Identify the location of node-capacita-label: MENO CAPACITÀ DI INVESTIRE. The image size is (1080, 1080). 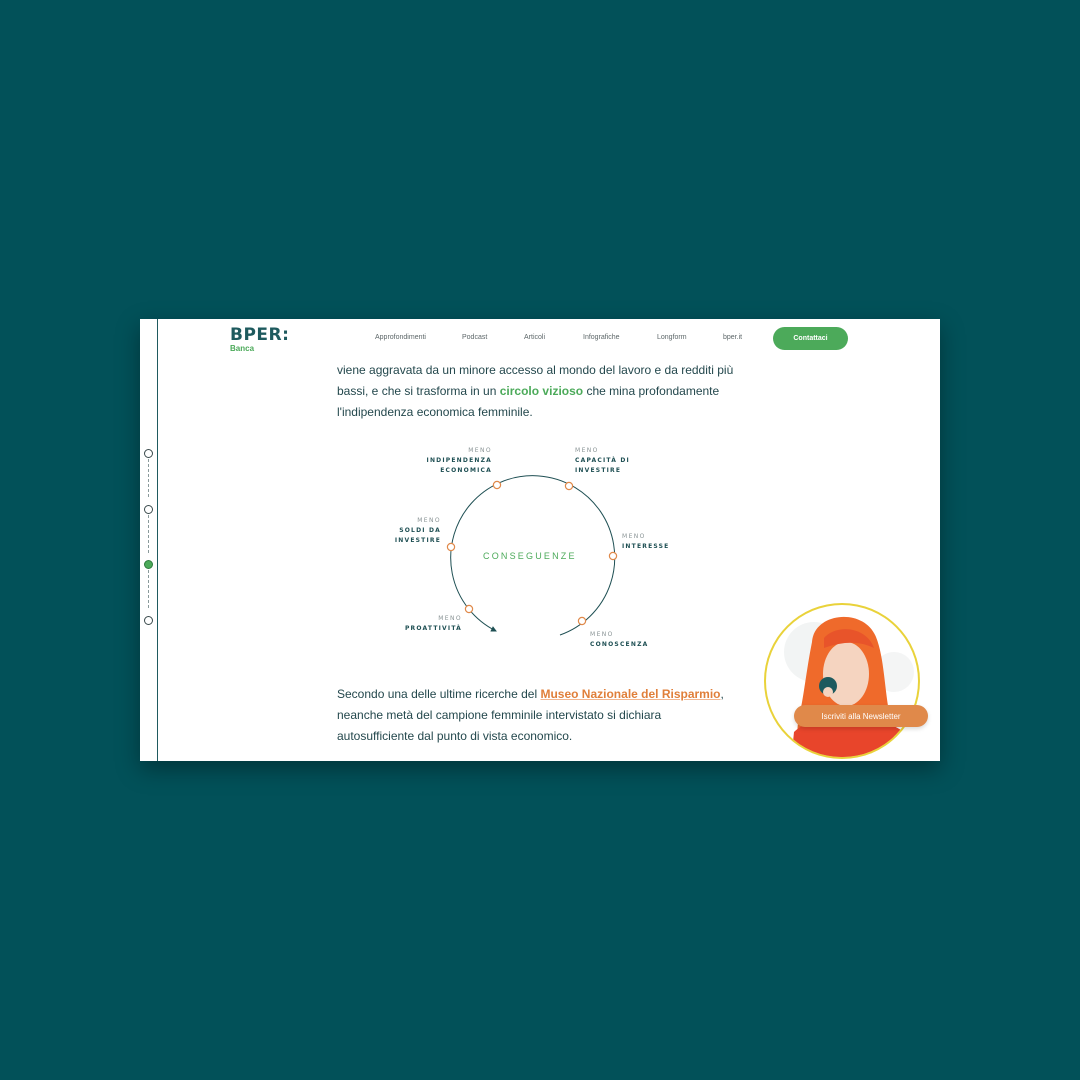
(610, 461).